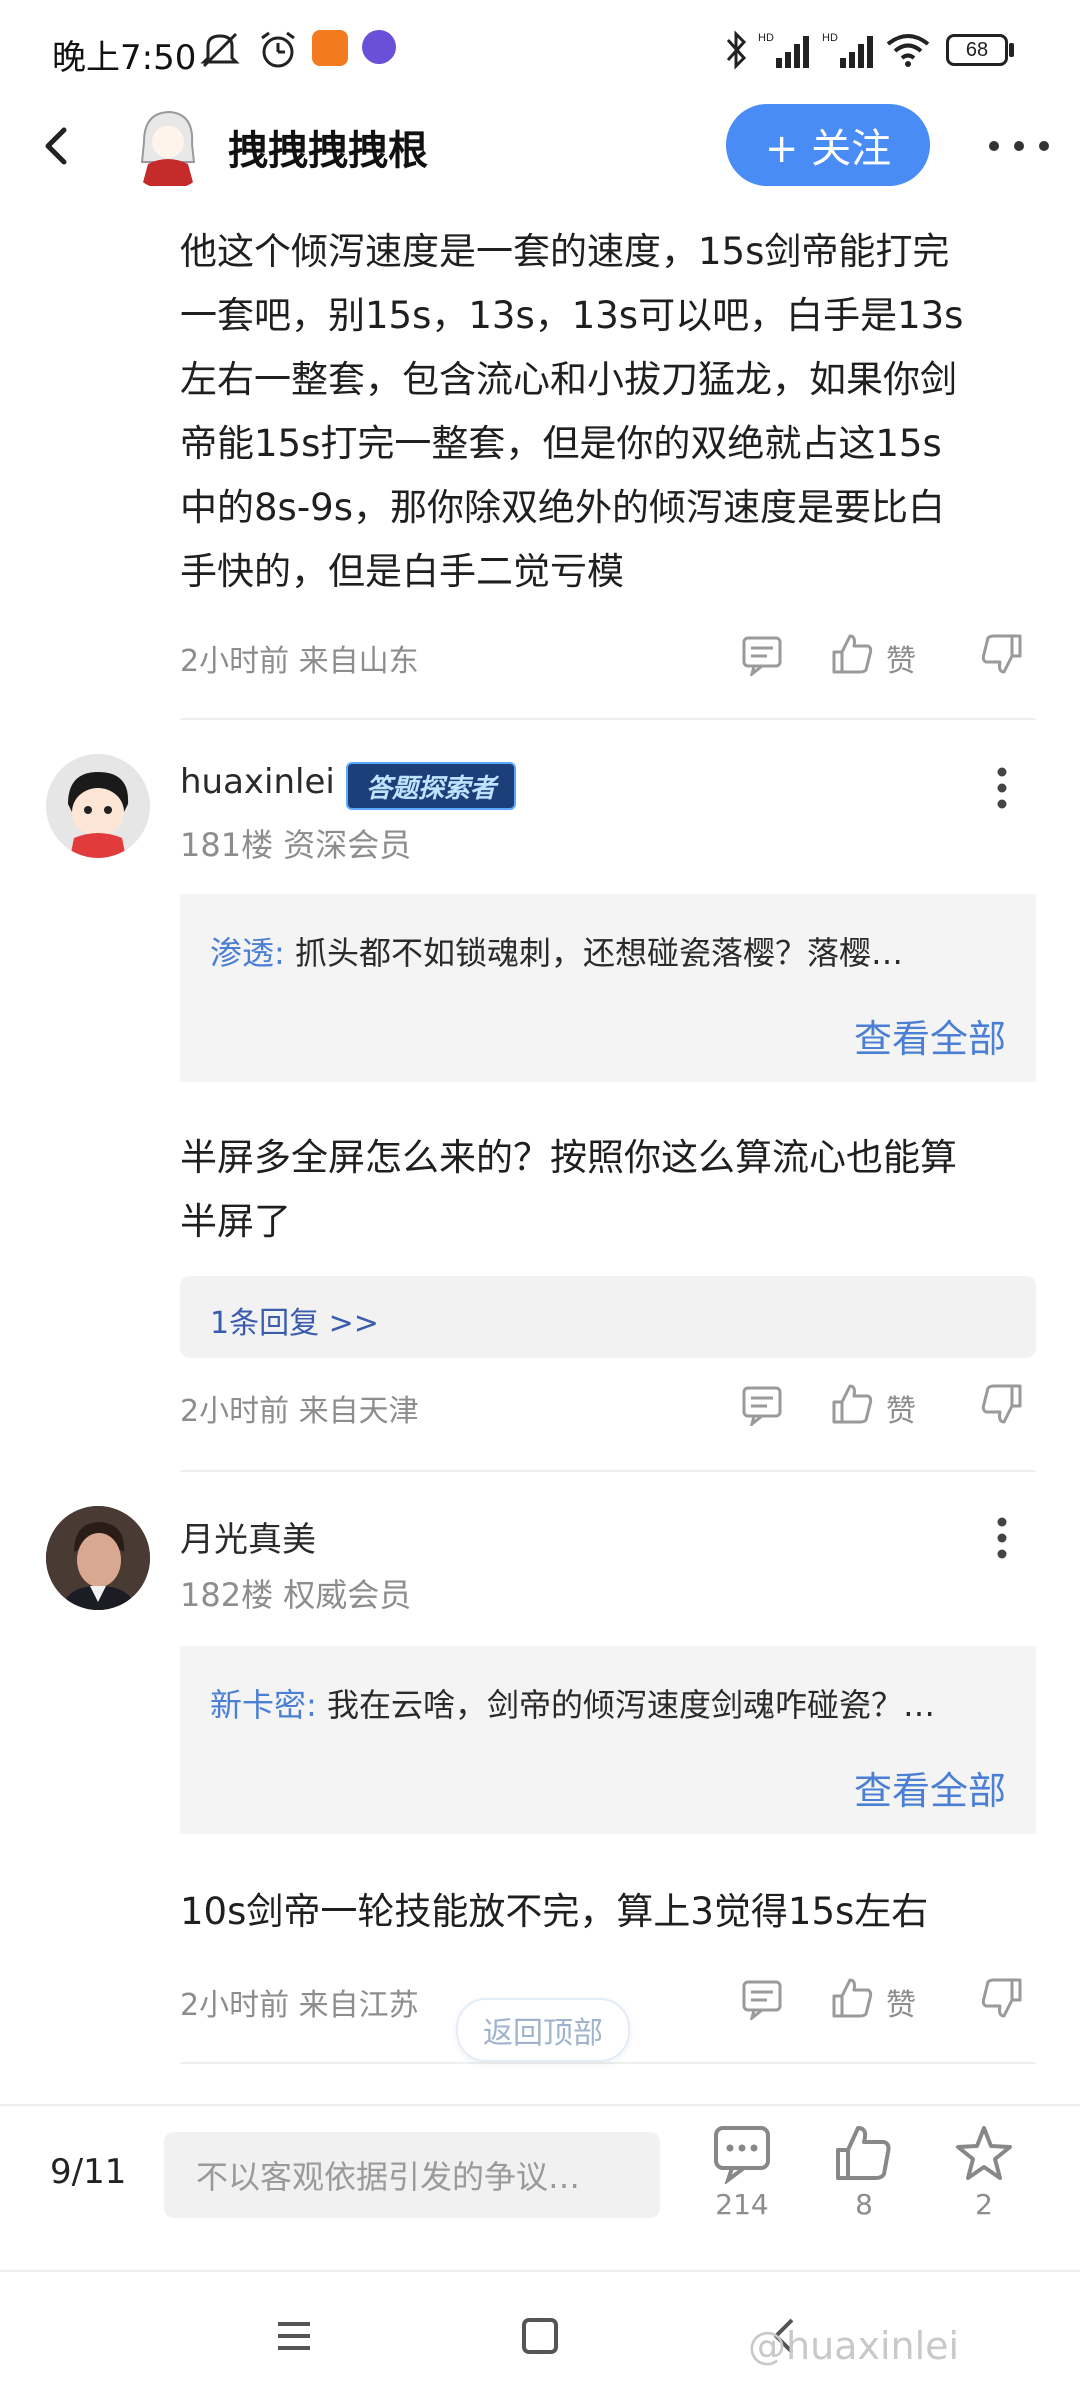 This screenshot has width=1080, height=2402. I want to click on post-line: 帝能15s打完一整套，但是你的双绝就占这15s, so click(561, 443).